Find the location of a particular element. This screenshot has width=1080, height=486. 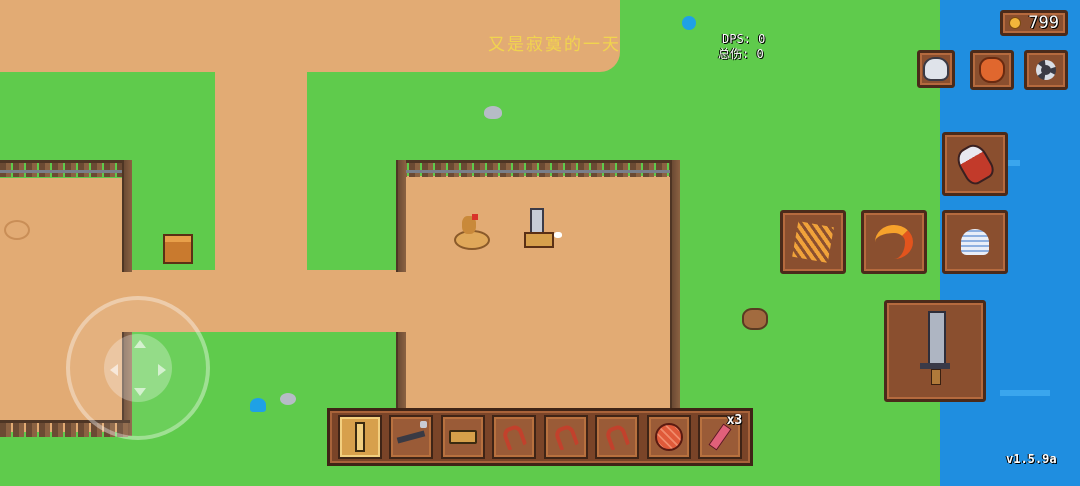

ghost-dash-icon is located at coordinates (975, 242).